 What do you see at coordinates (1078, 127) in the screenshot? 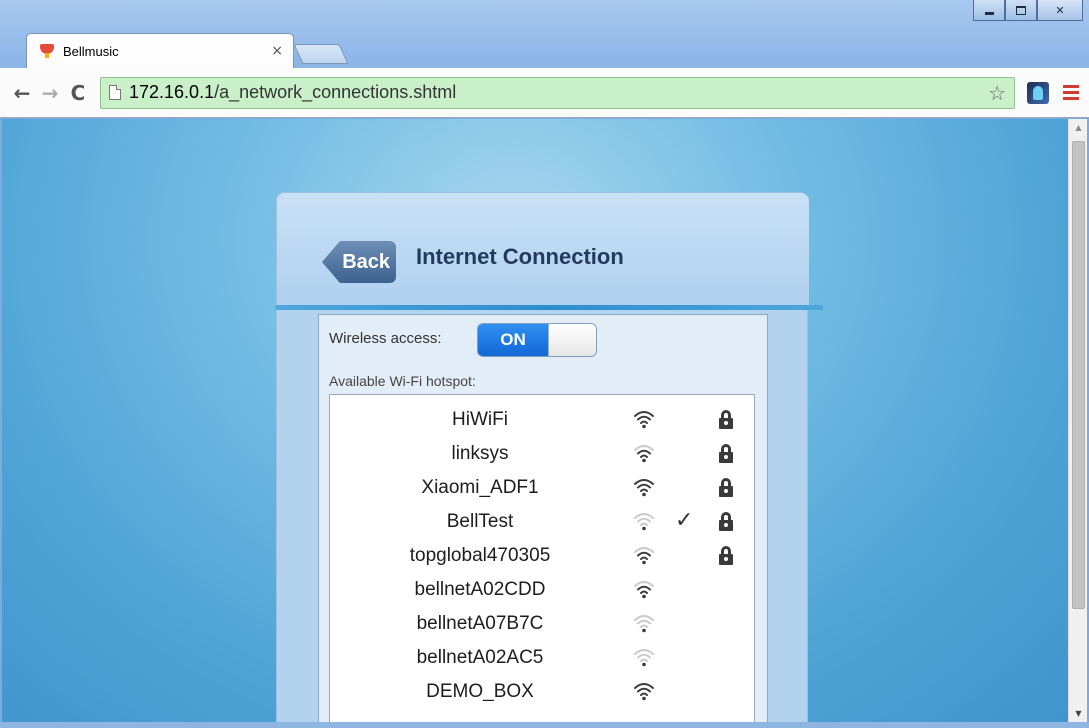
I see `scroll-up-icon: ▲` at bounding box center [1078, 127].